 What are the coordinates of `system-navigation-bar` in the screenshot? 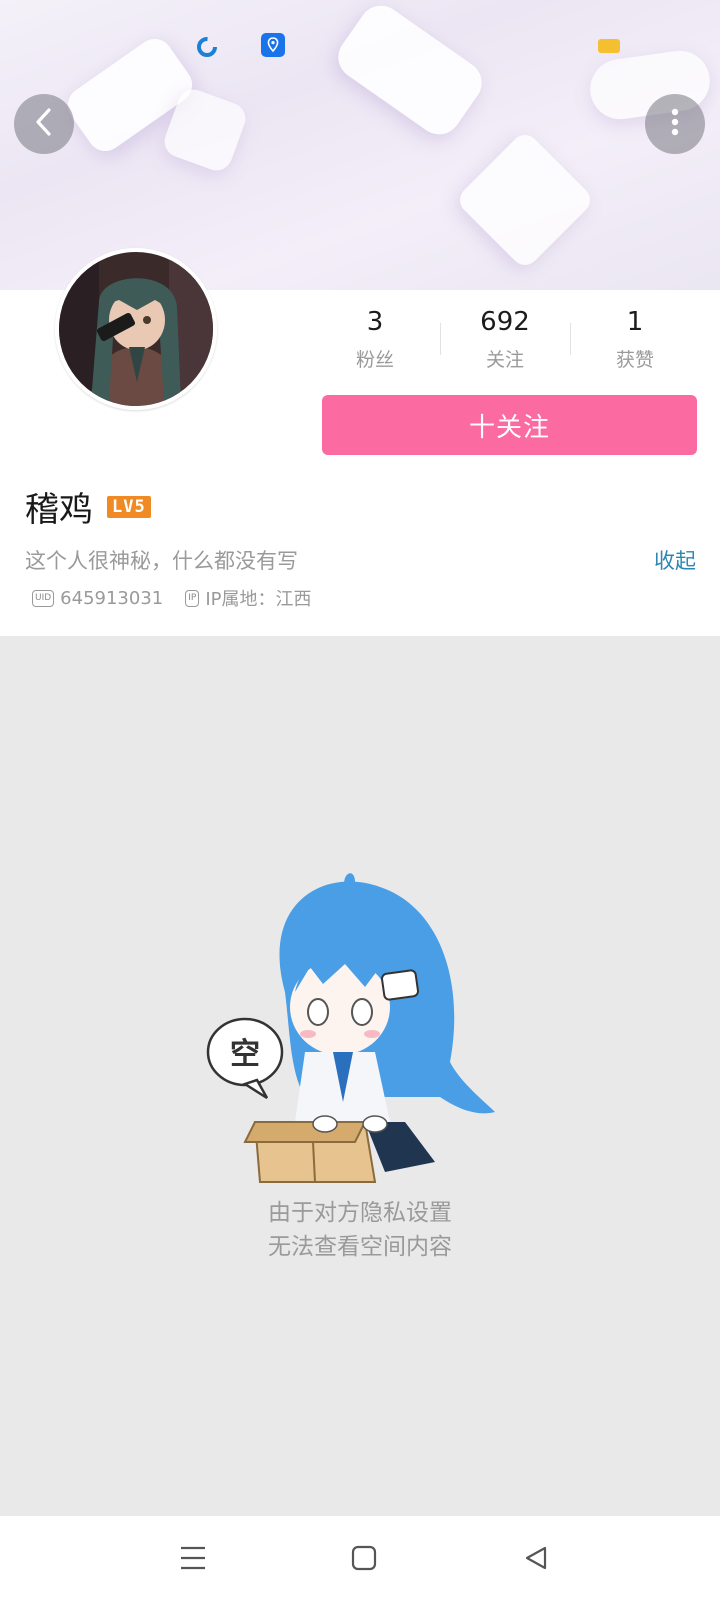 It's located at (360, 1558).